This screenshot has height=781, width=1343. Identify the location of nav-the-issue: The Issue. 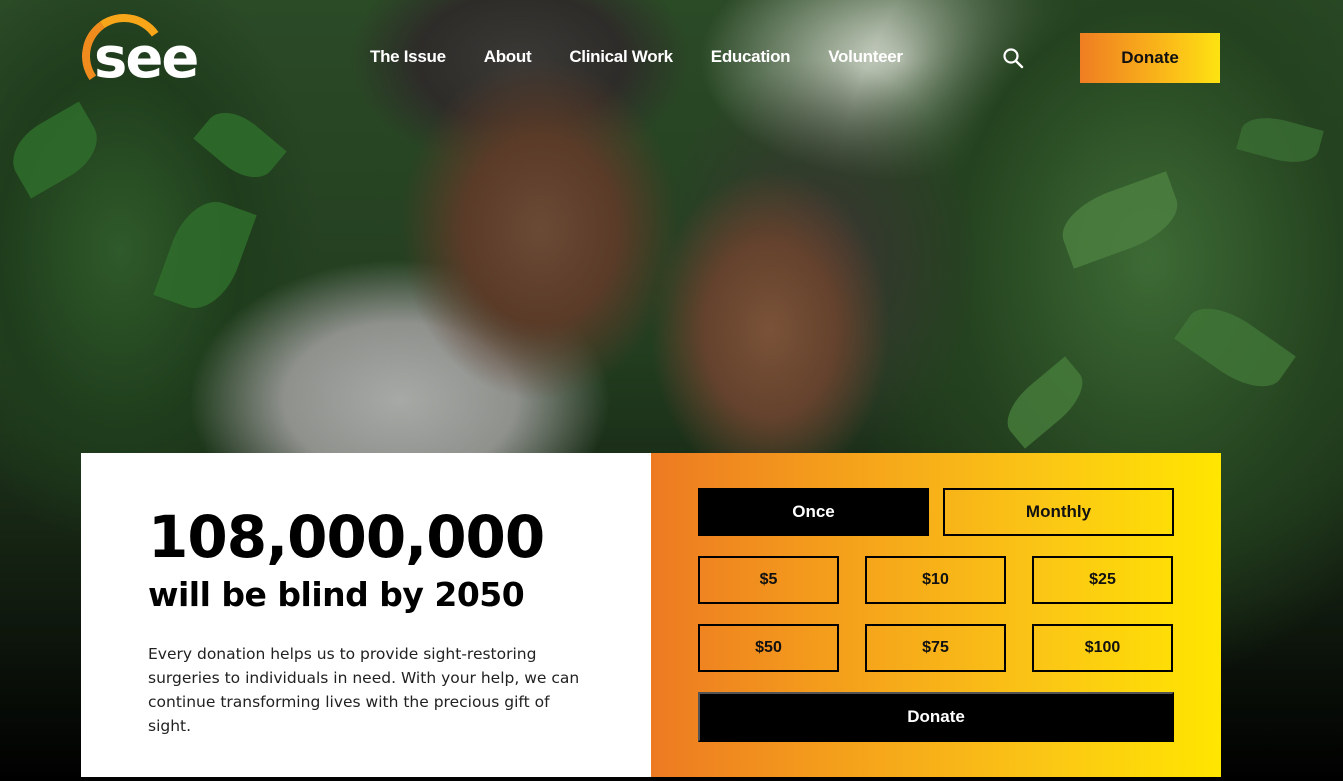
(408, 57).